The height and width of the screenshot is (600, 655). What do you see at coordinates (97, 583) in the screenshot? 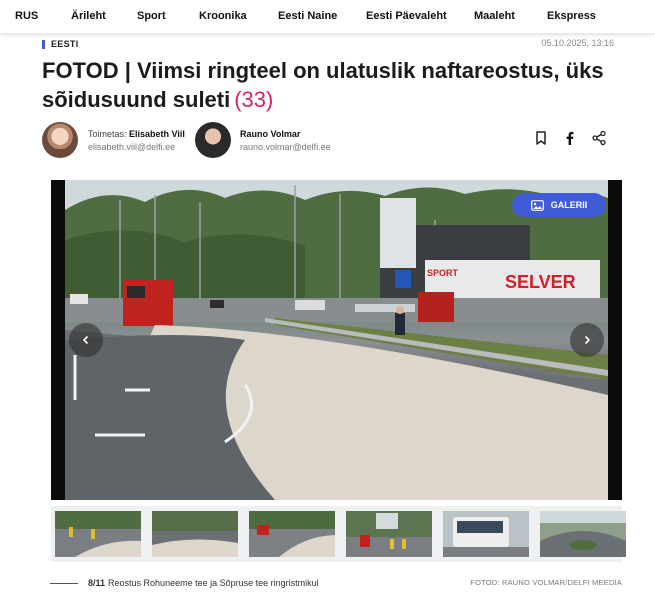
I see `gallery-counter: 8/11` at bounding box center [97, 583].